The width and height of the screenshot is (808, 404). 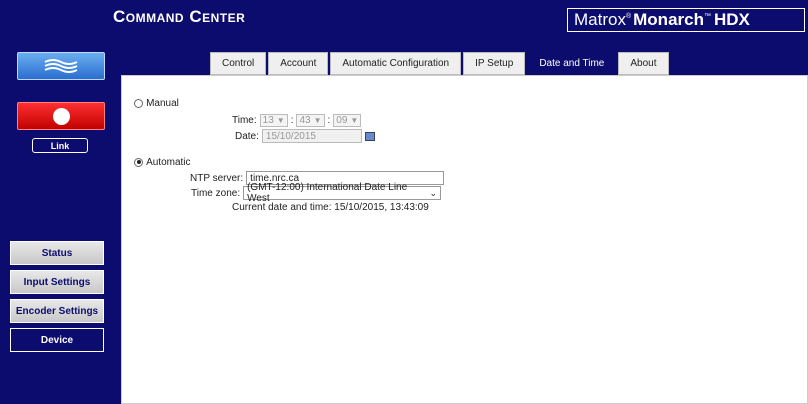 I want to click on brand-suffix: HDX, so click(x=731, y=19).